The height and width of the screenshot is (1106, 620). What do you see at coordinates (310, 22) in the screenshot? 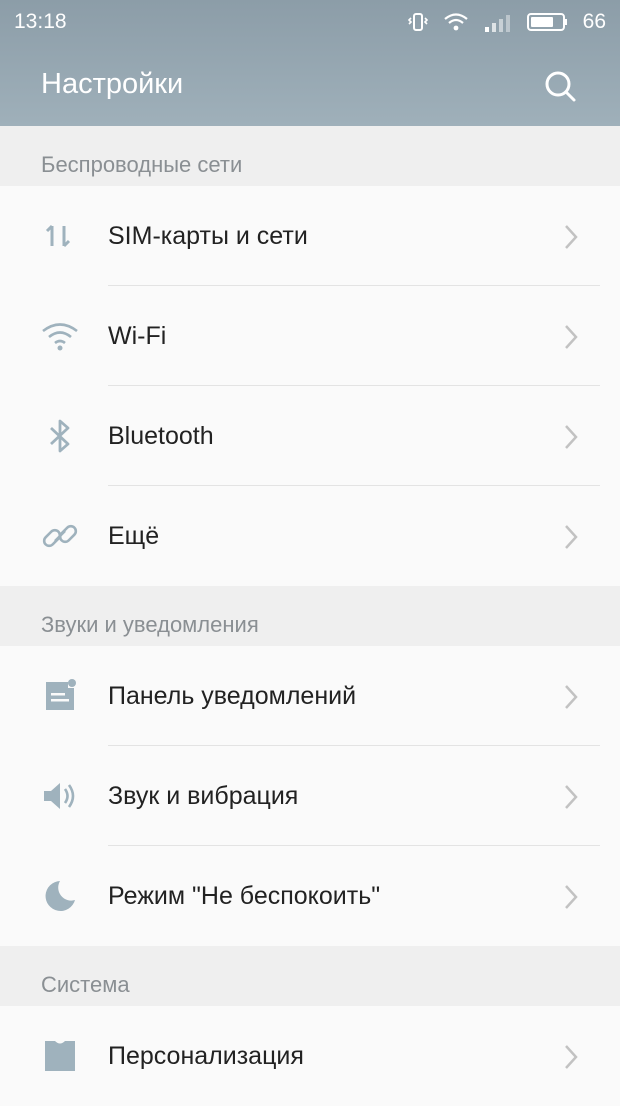
I see `status-bar: 13:18 66` at bounding box center [310, 22].